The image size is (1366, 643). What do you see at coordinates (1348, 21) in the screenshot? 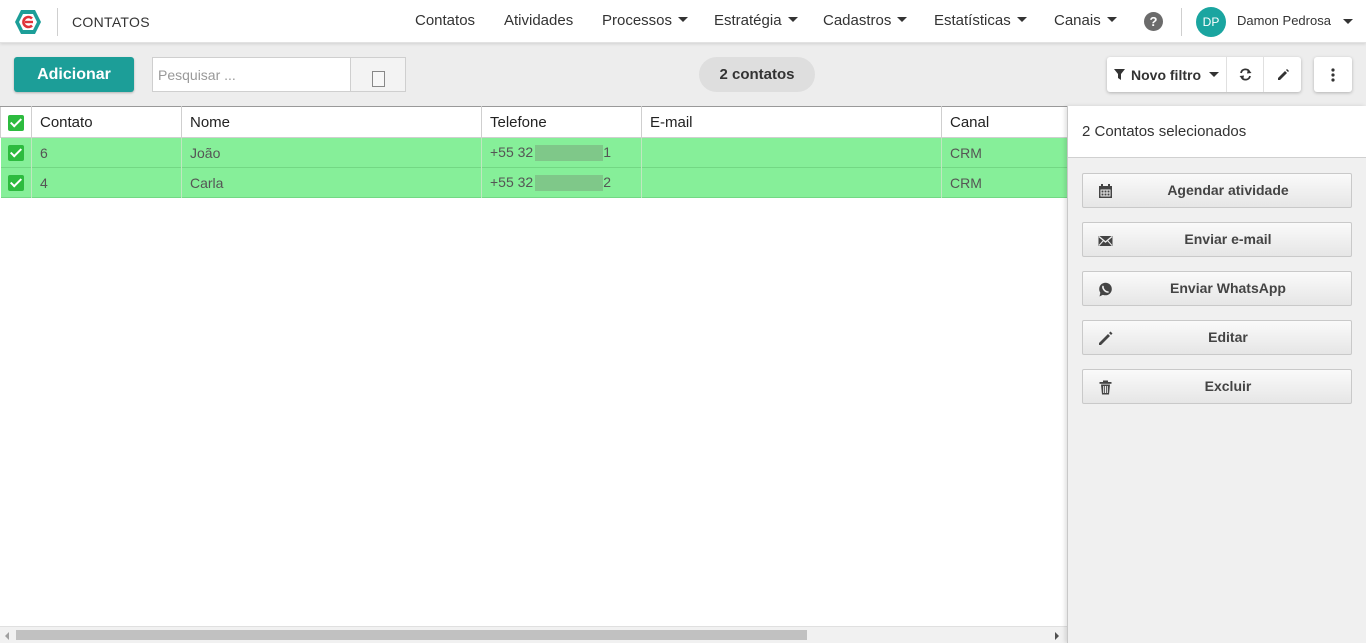
I see `user-menu-chevron-icon` at bounding box center [1348, 21].